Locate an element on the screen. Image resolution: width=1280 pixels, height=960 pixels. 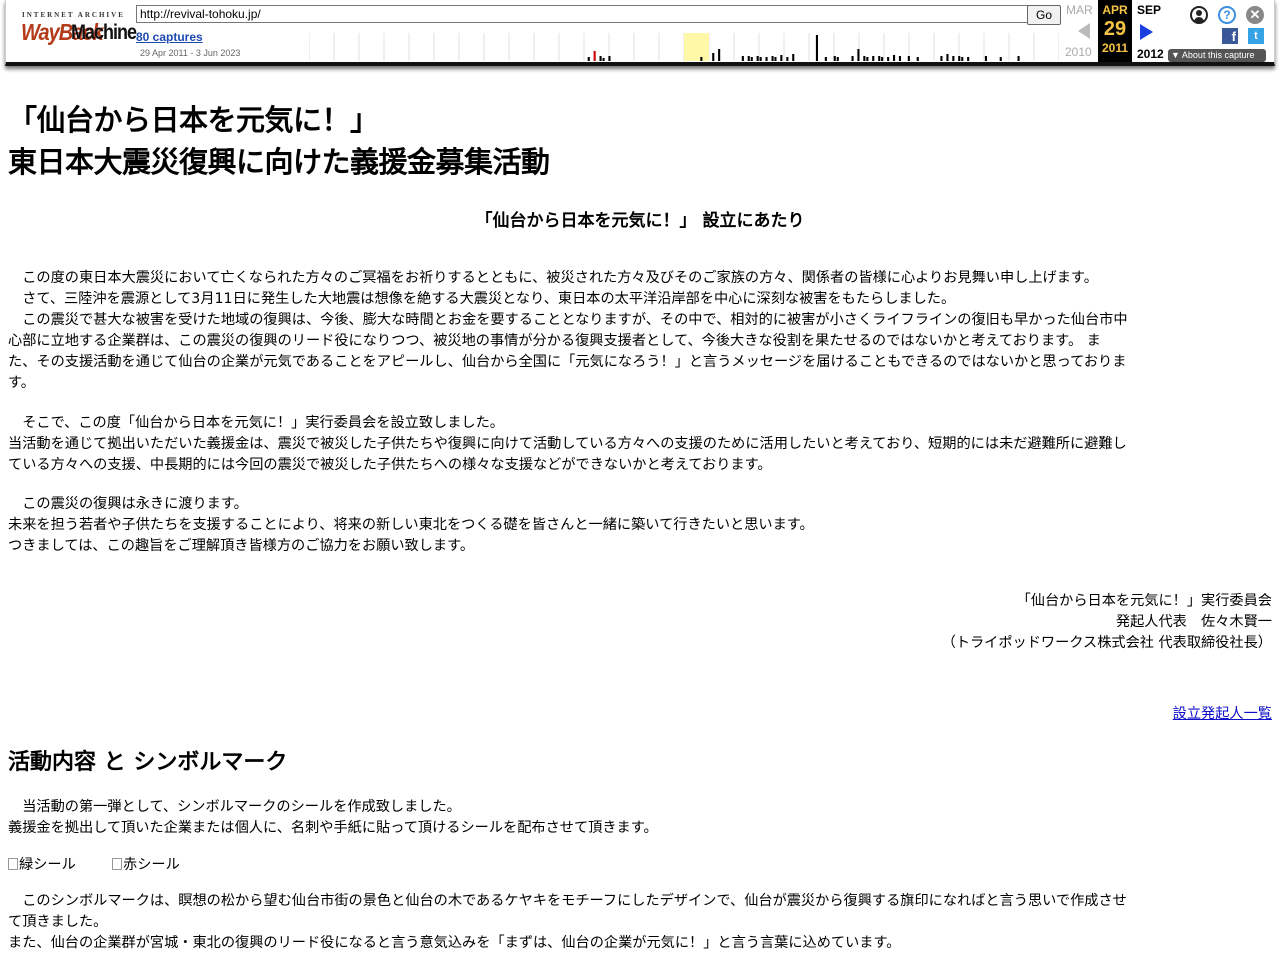
about-capture-label: About this capture is located at coordinates (1218, 55).